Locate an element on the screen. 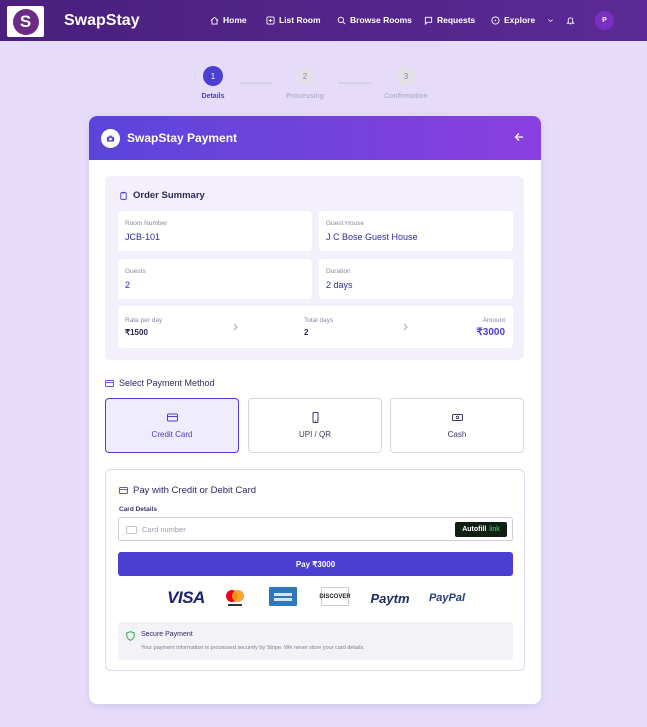 The image size is (647, 727). card-title: SwapStay Payment is located at coordinates (182, 138).